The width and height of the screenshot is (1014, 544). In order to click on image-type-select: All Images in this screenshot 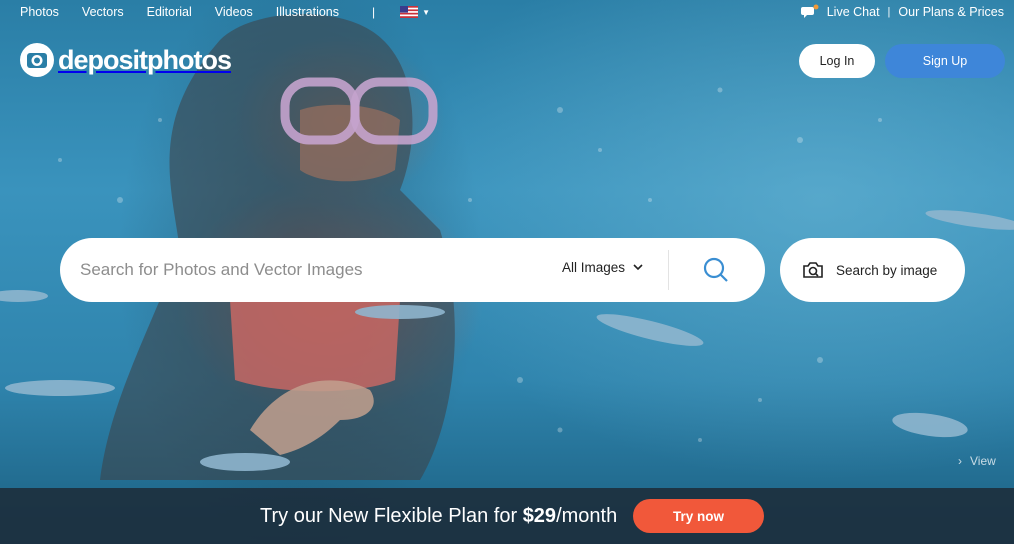, I will do `click(602, 267)`.